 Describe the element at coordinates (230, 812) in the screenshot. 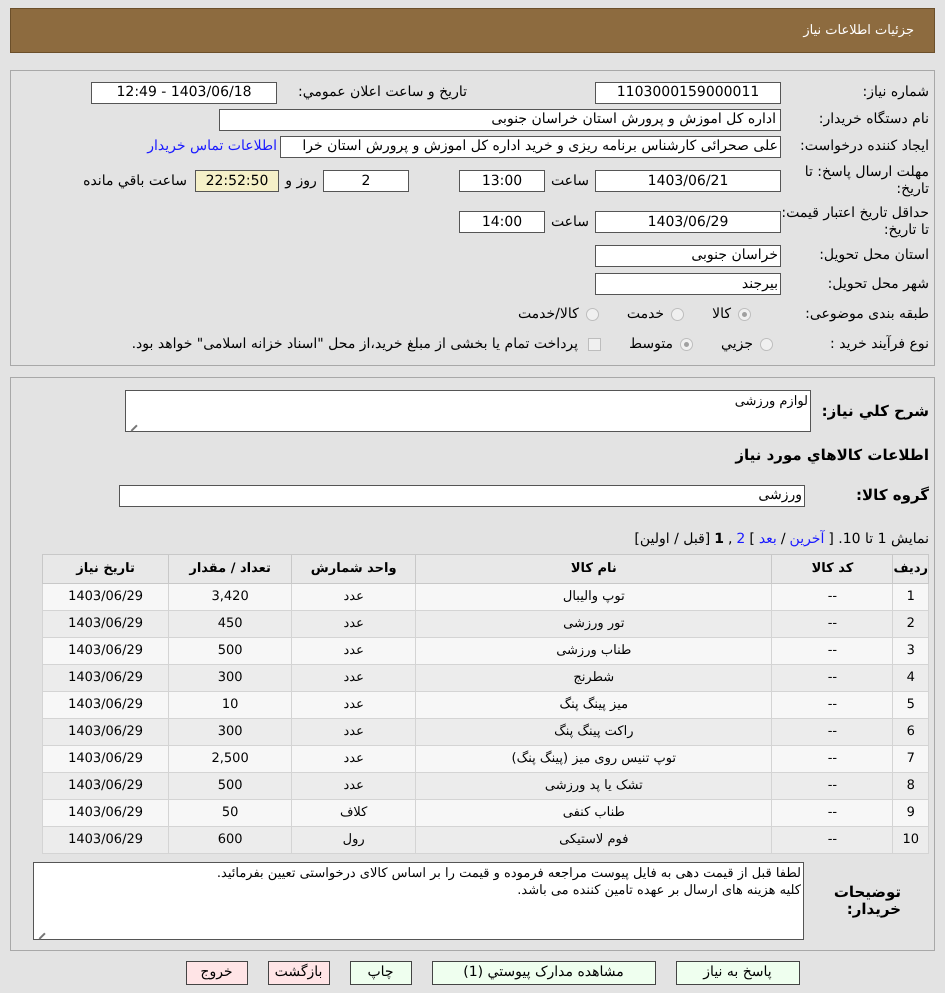

I see `table-cell: 50` at that location.